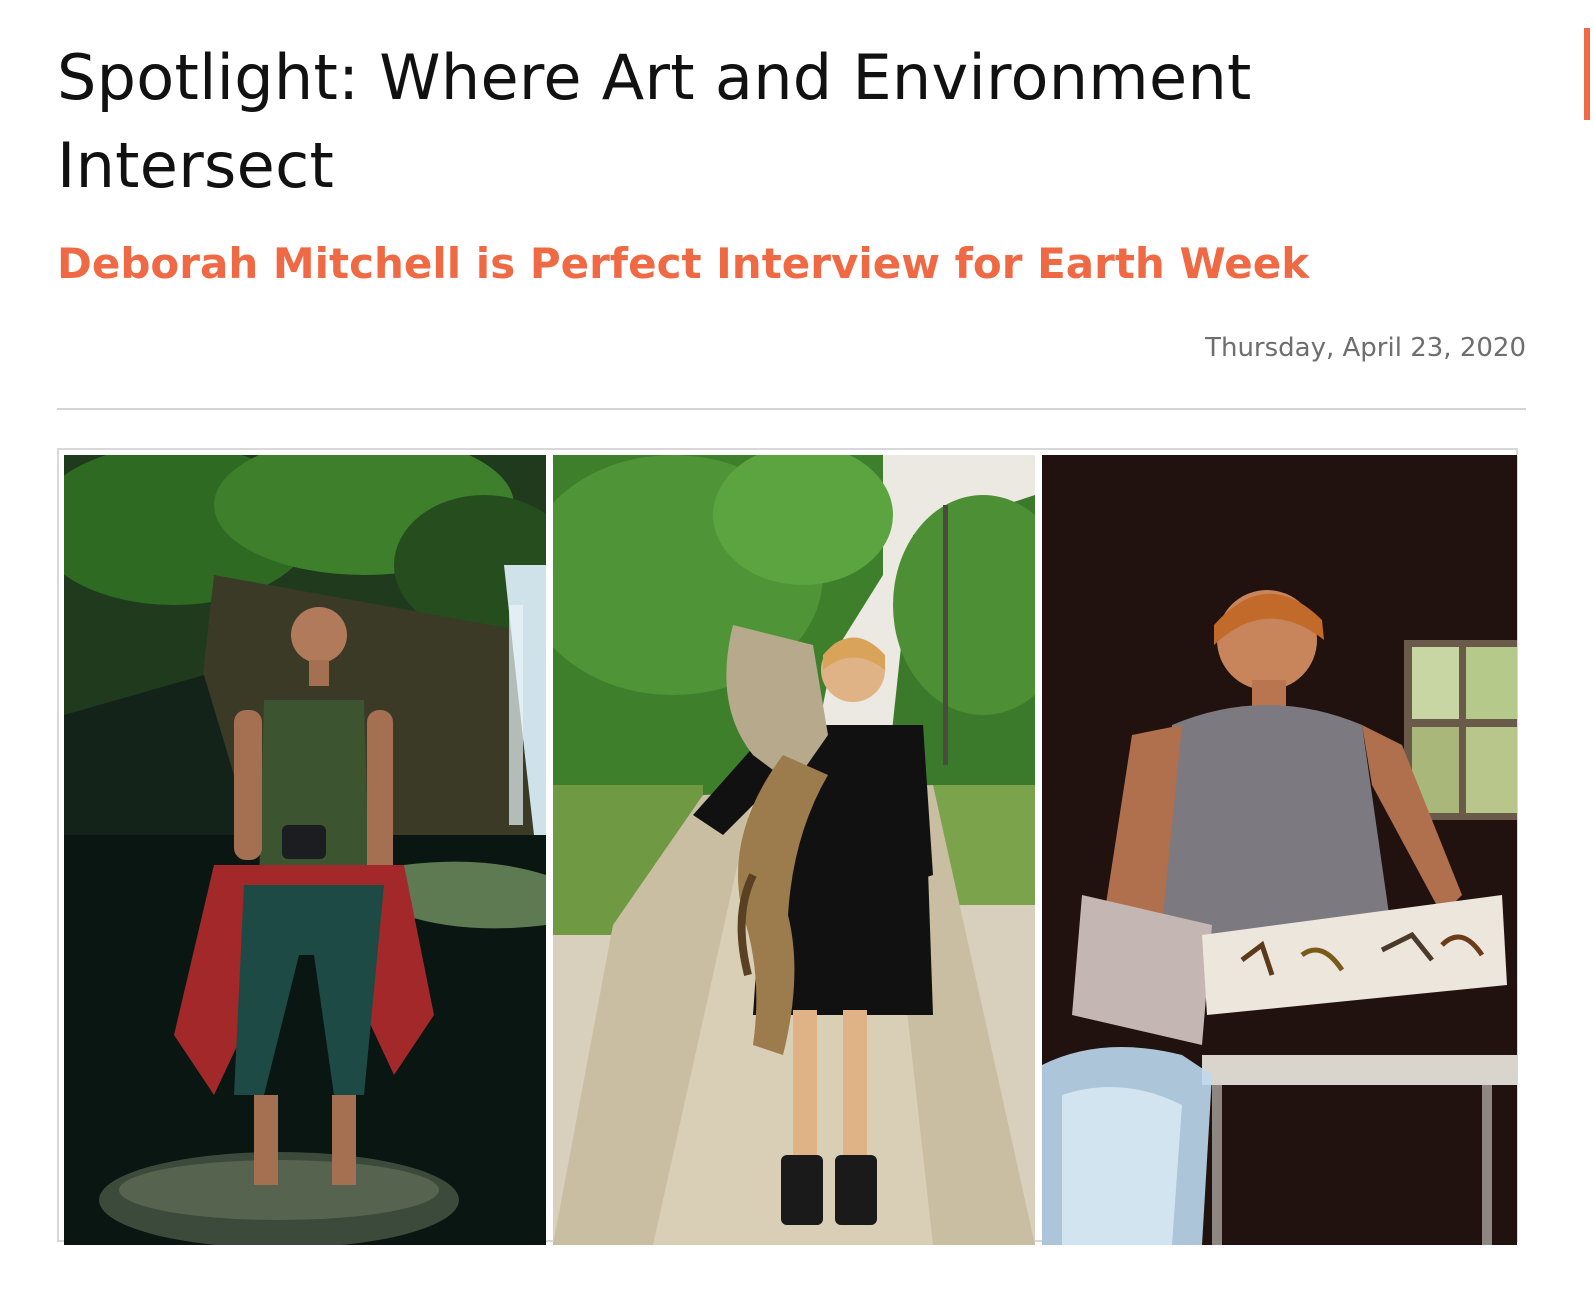  I want to click on article-date: Thursday, April 23, 2020, so click(1365, 348).